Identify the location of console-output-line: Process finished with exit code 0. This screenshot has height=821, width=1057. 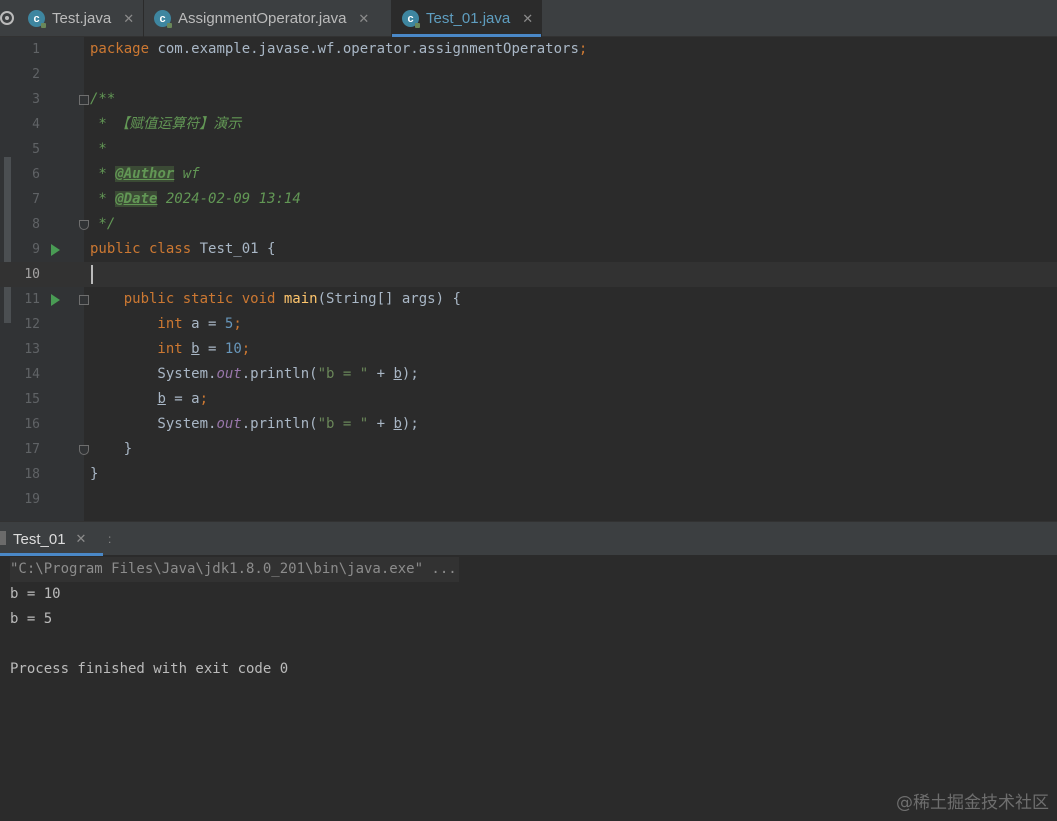
(149, 669).